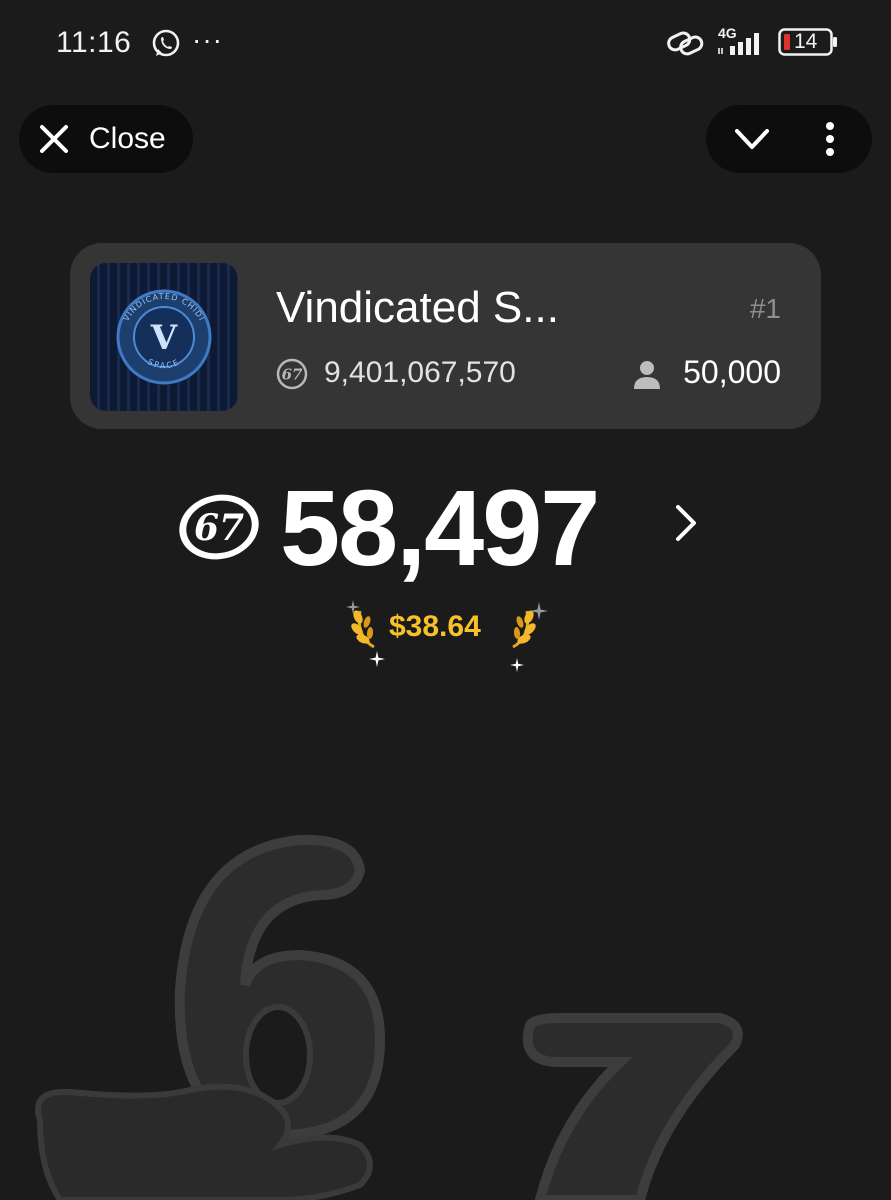 This screenshot has width=891, height=1200. What do you see at coordinates (830, 139) in the screenshot?
I see `more-vertical-icon` at bounding box center [830, 139].